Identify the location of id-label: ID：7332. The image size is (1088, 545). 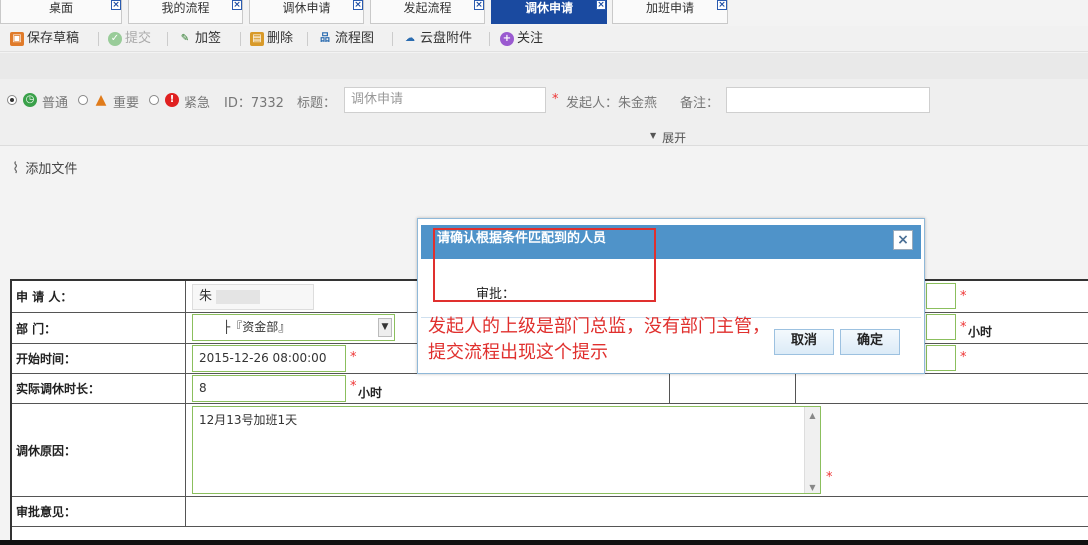
(254, 103).